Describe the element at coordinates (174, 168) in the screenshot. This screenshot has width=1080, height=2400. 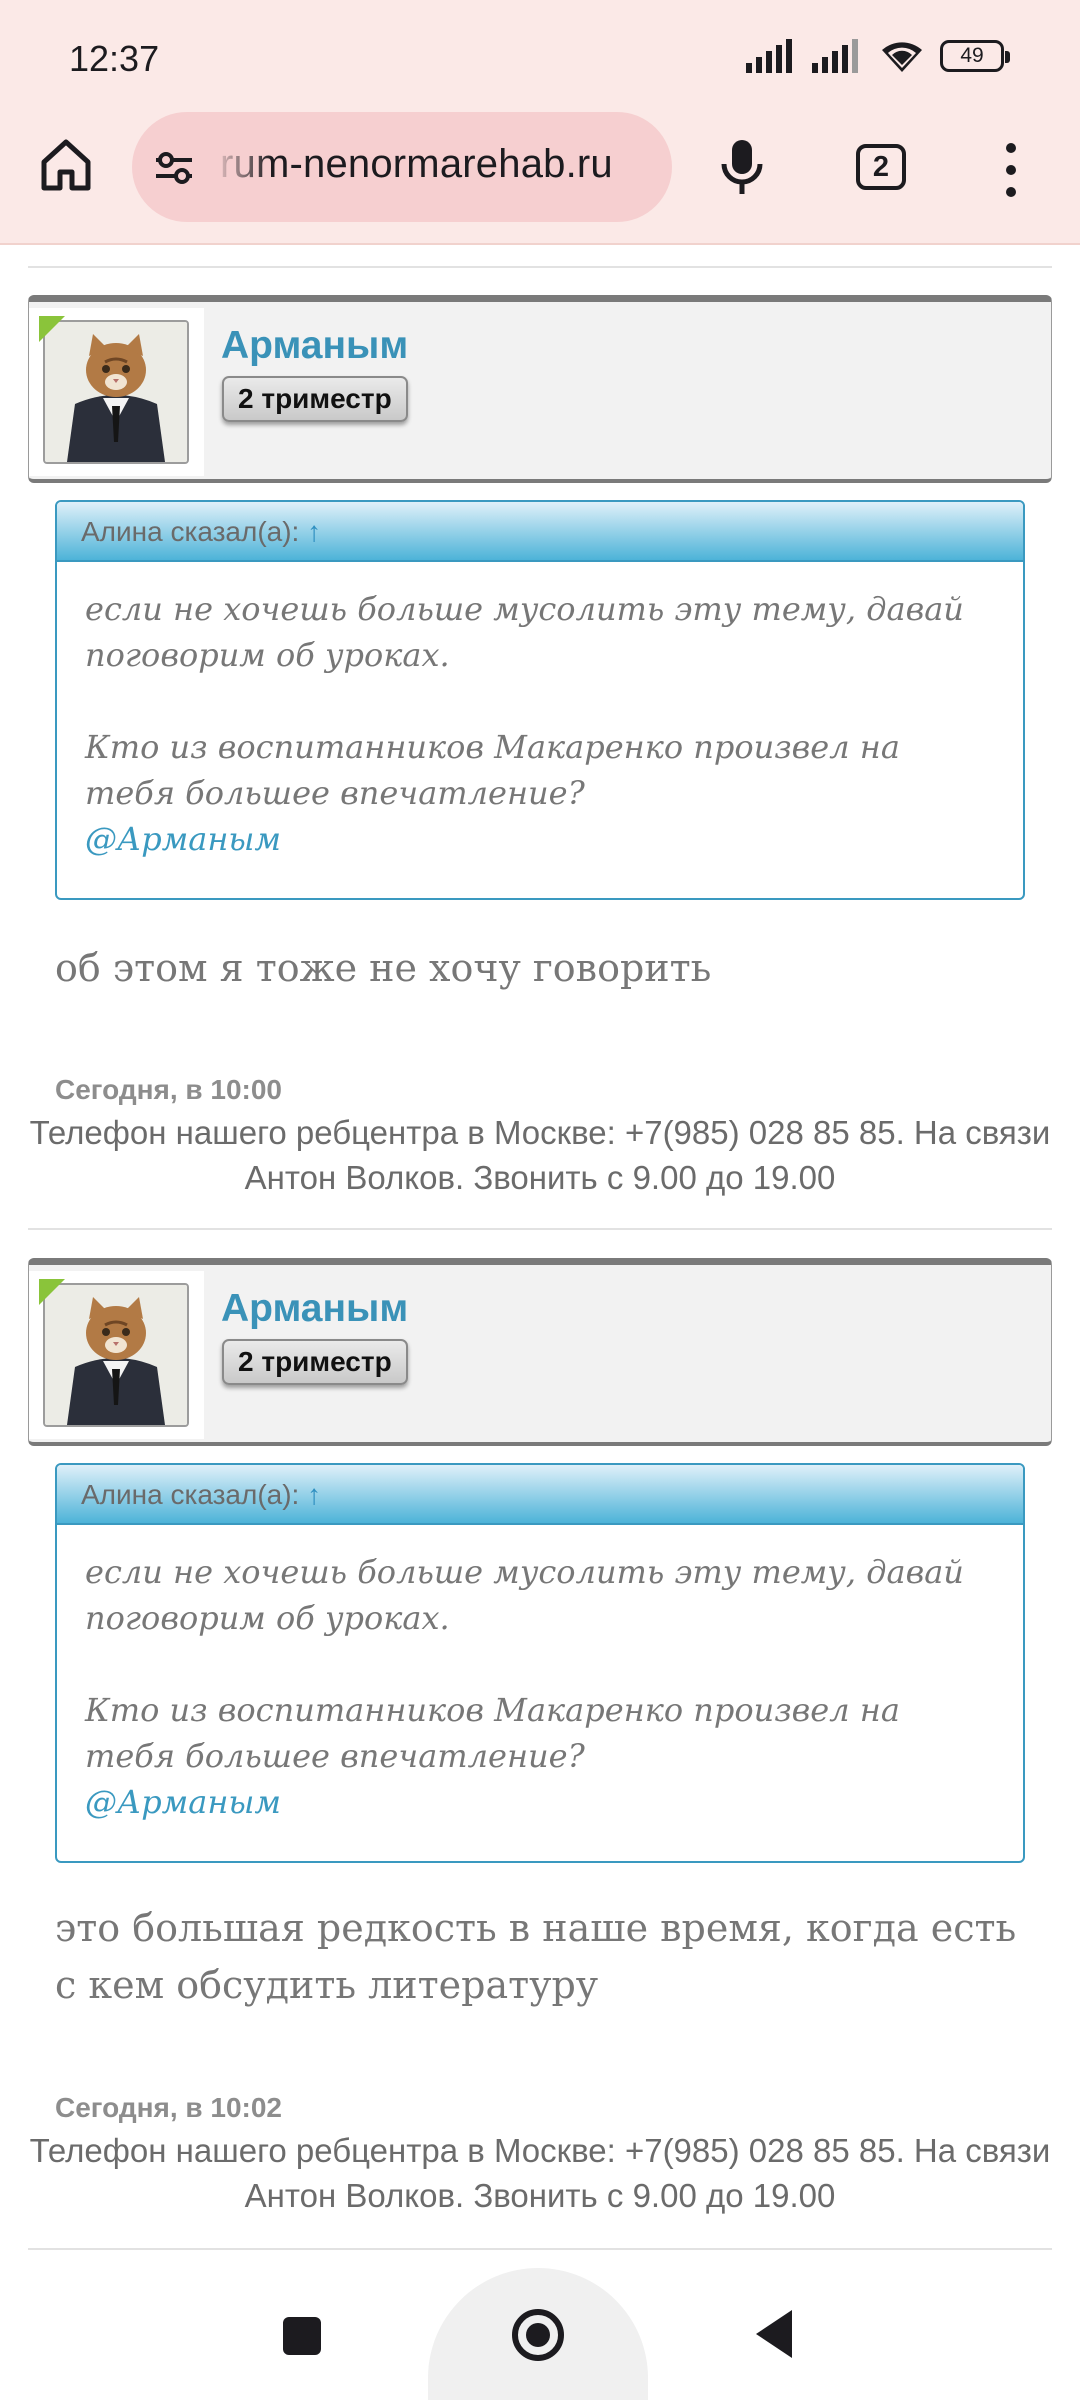
I see `site-settings-icon` at that location.